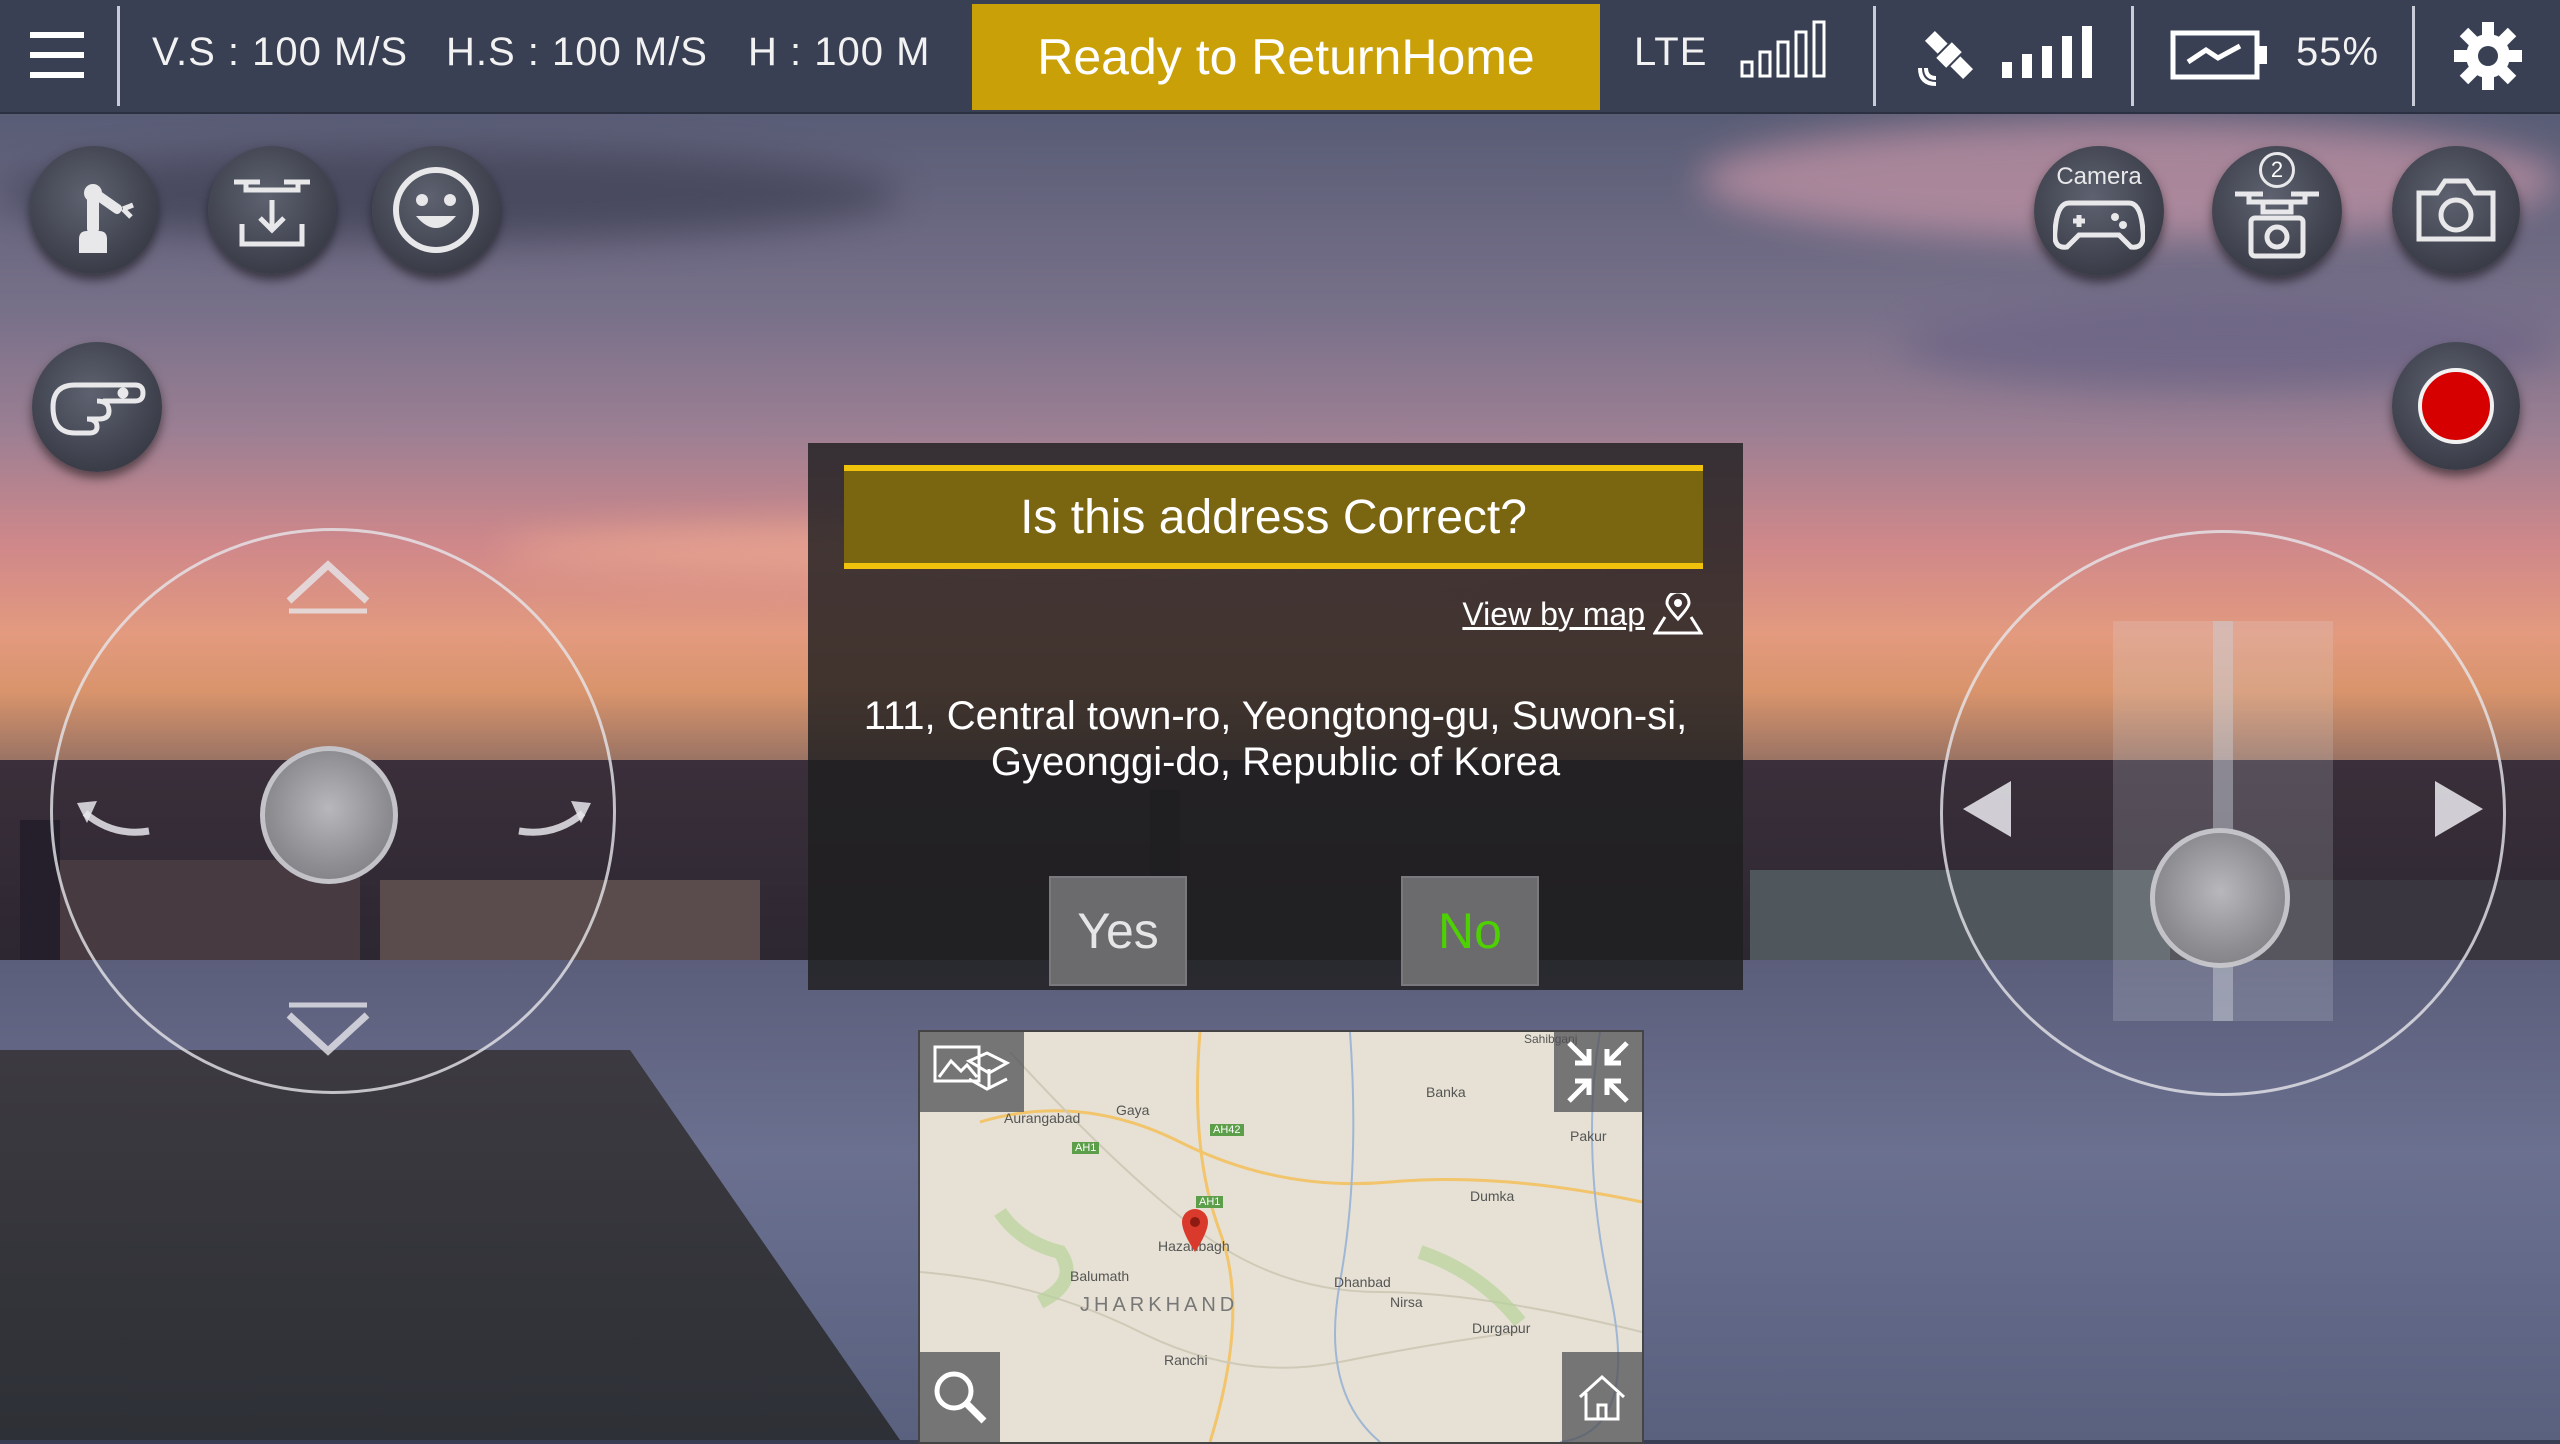 The image size is (2560, 1444). I want to click on drone-camera-button: 2, so click(2277, 211).